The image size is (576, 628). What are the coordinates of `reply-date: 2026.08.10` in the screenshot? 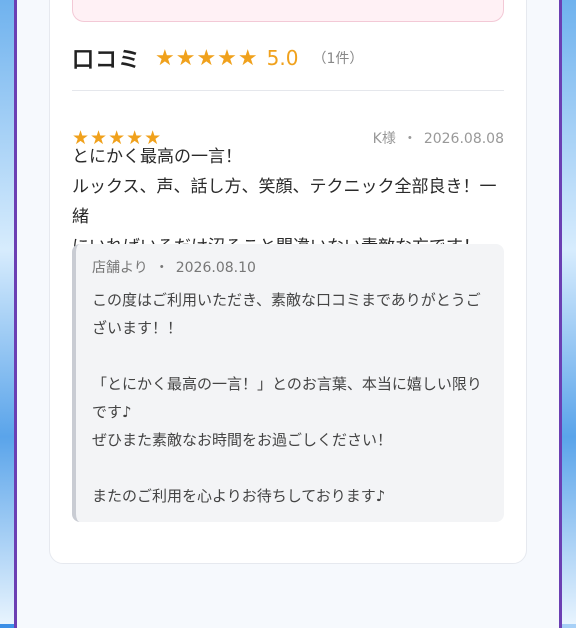 It's located at (215, 268).